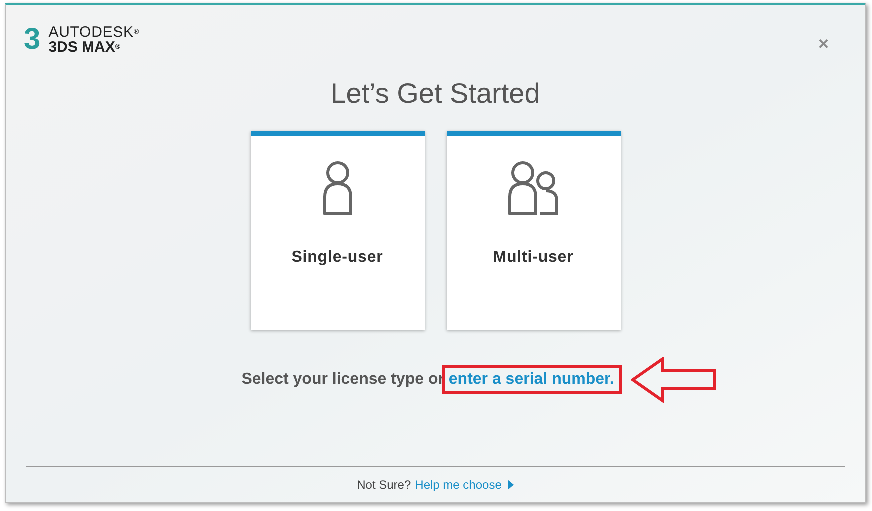 The image size is (872, 511). What do you see at coordinates (435, 94) in the screenshot?
I see `page-title: Let’s Get Started` at bounding box center [435, 94].